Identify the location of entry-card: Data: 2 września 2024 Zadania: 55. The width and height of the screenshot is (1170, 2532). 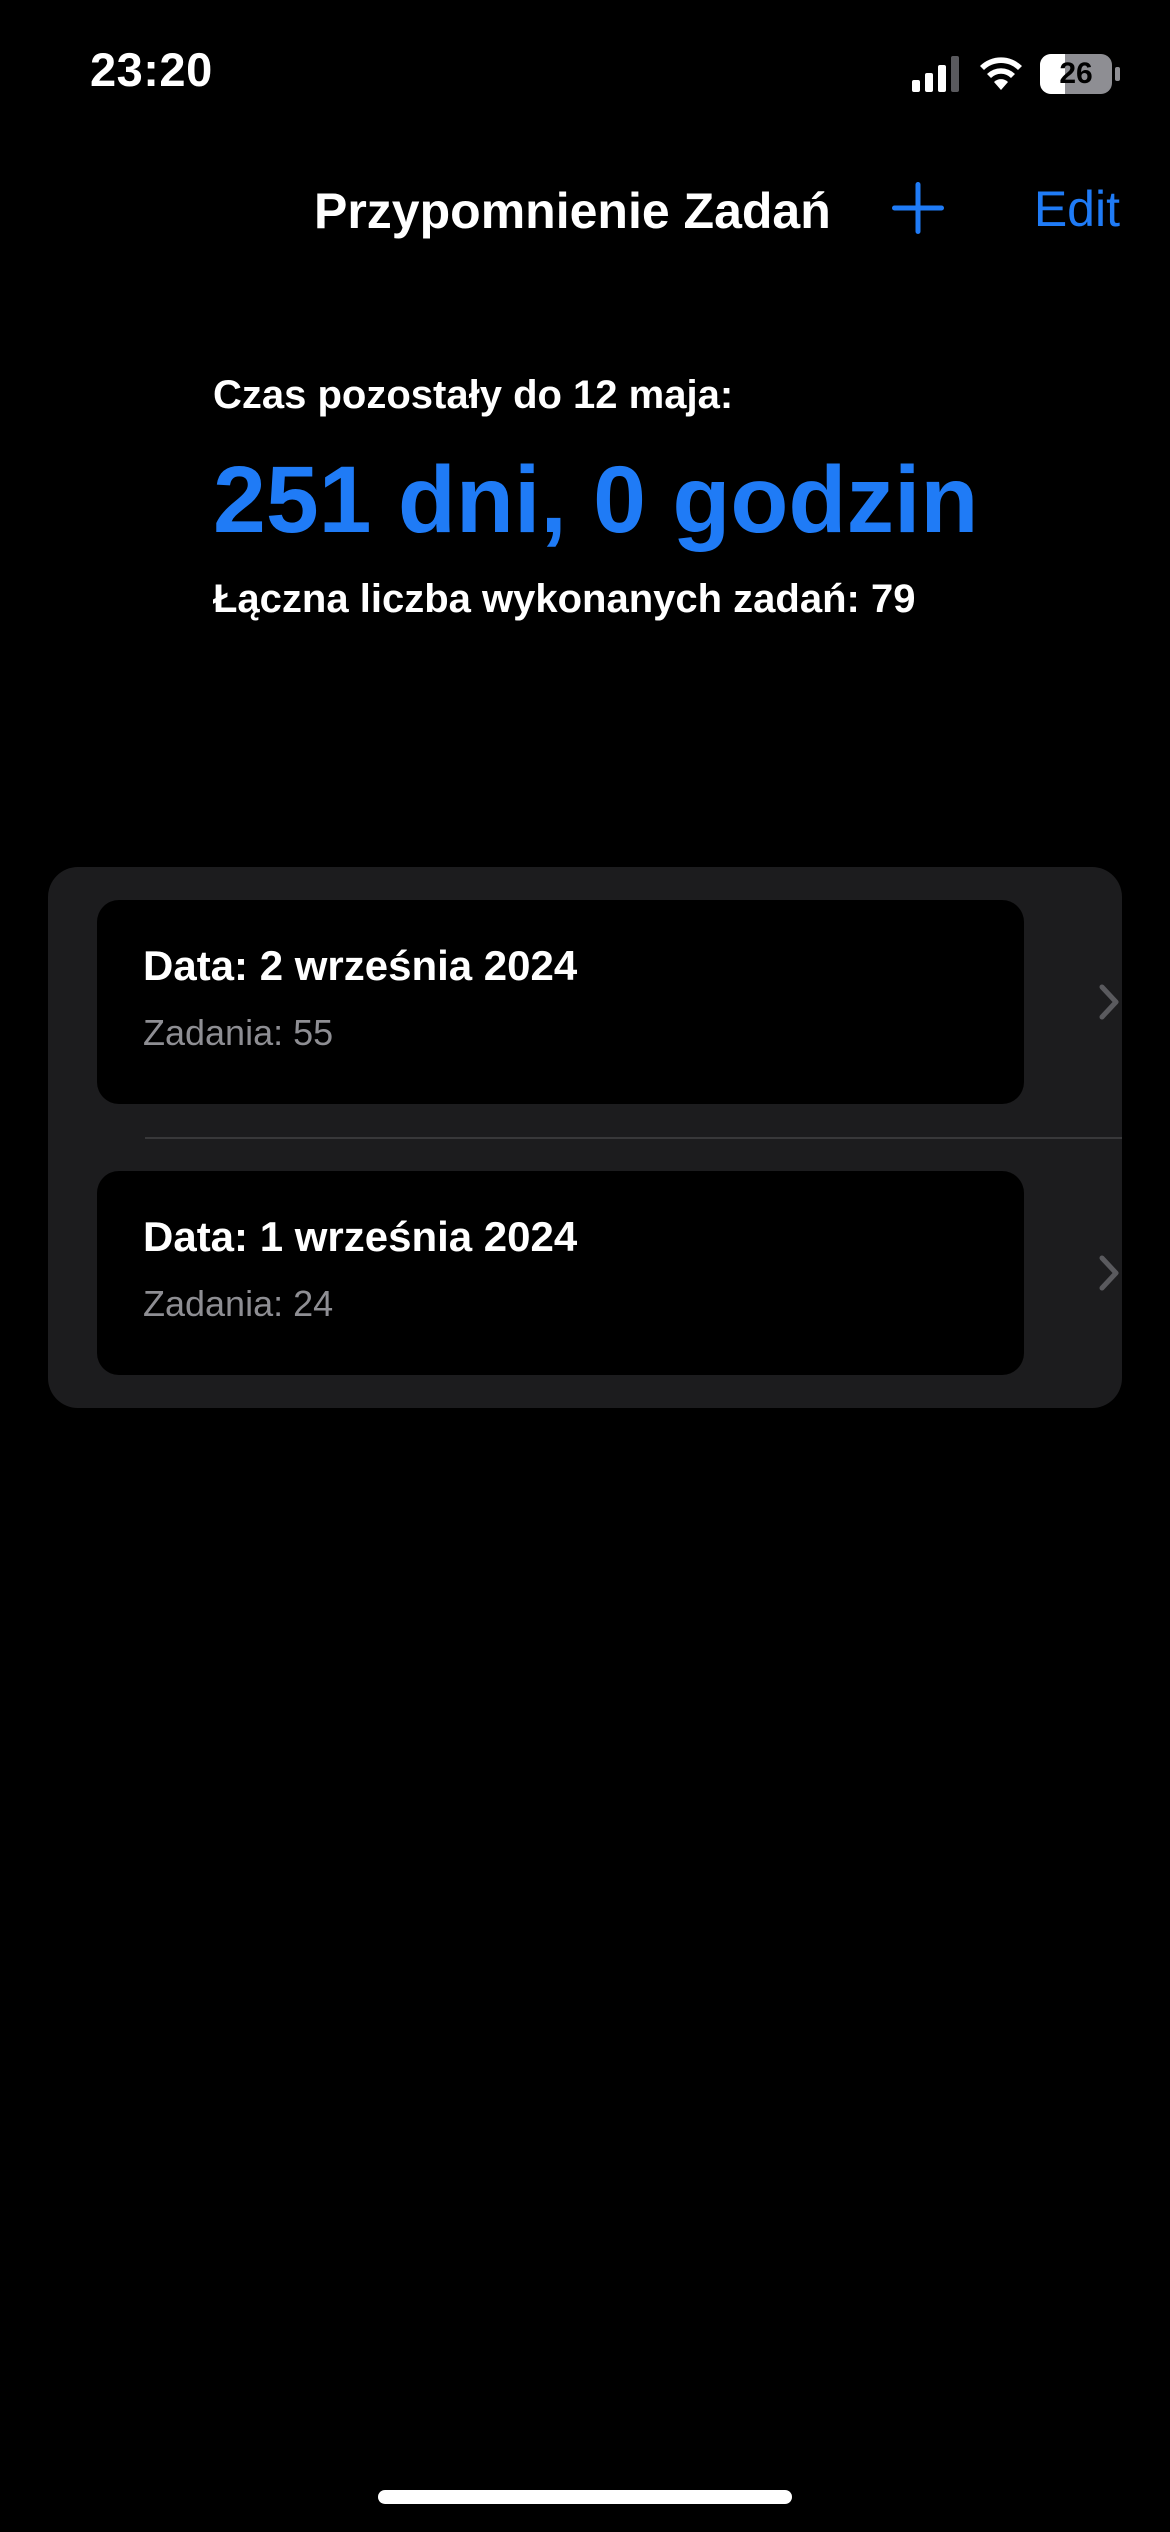
(560, 1002).